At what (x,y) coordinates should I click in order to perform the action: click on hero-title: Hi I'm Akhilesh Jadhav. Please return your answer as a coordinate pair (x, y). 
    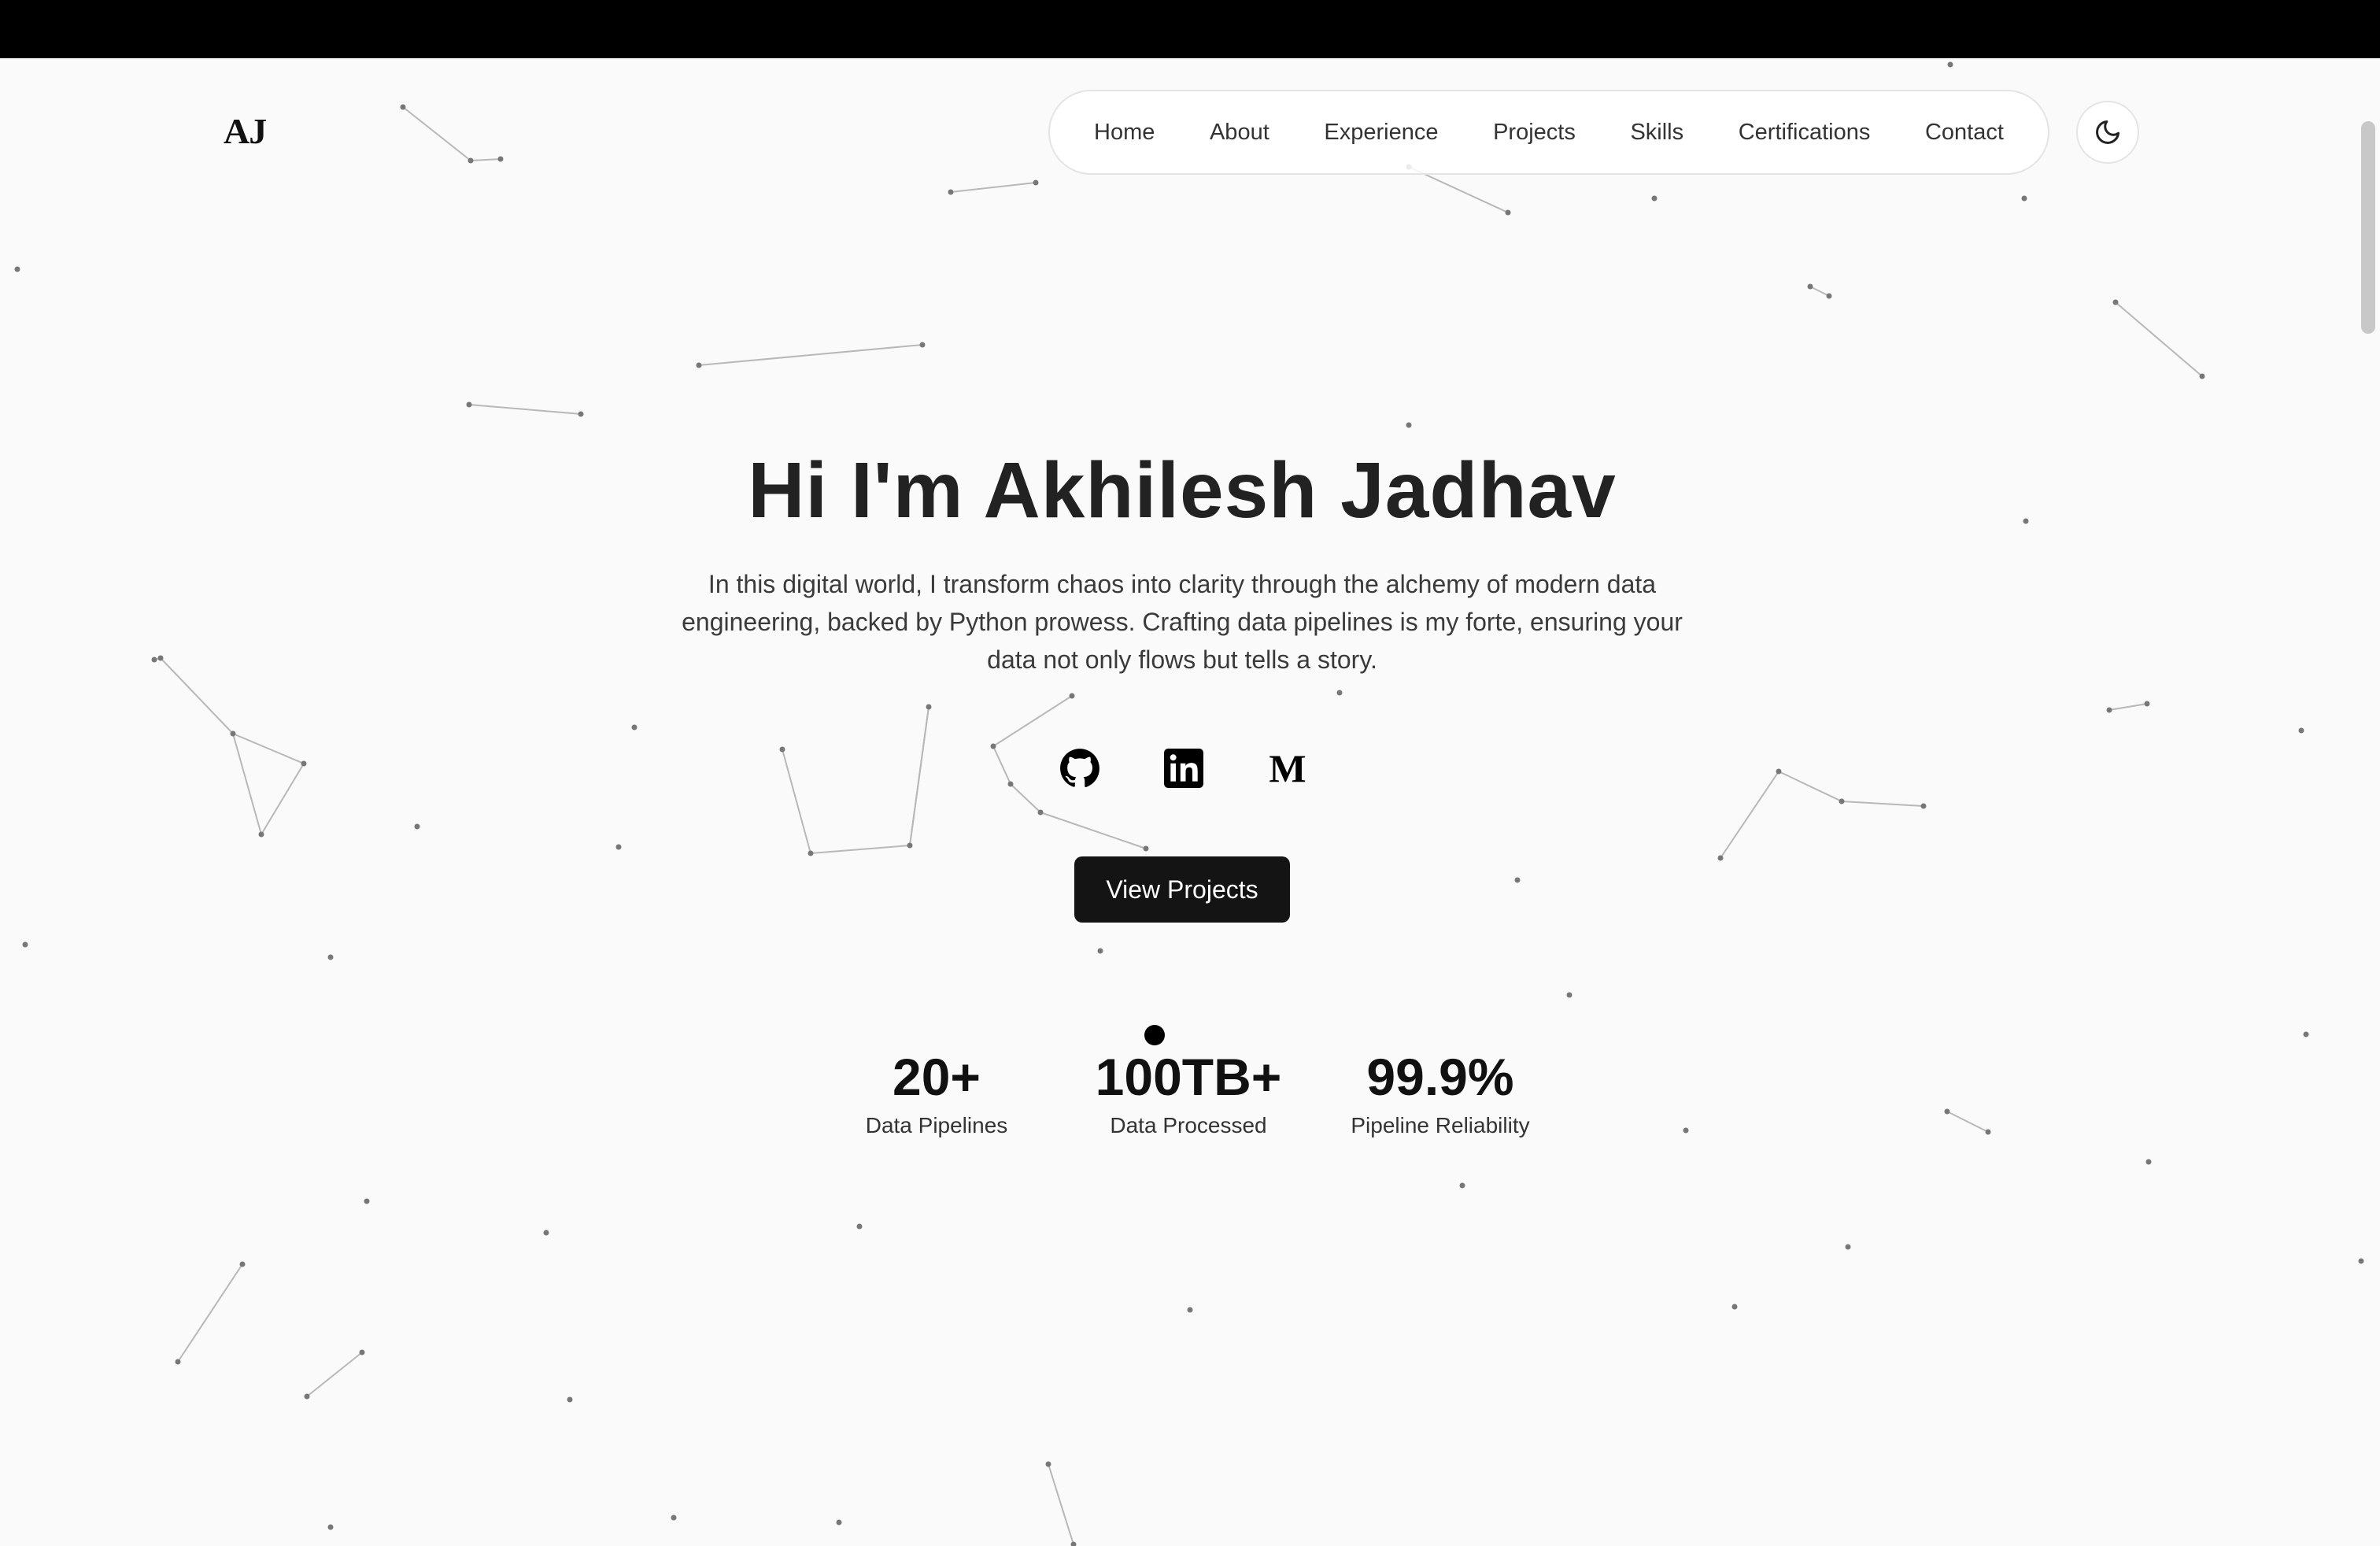
    Looking at the image, I should click on (1182, 490).